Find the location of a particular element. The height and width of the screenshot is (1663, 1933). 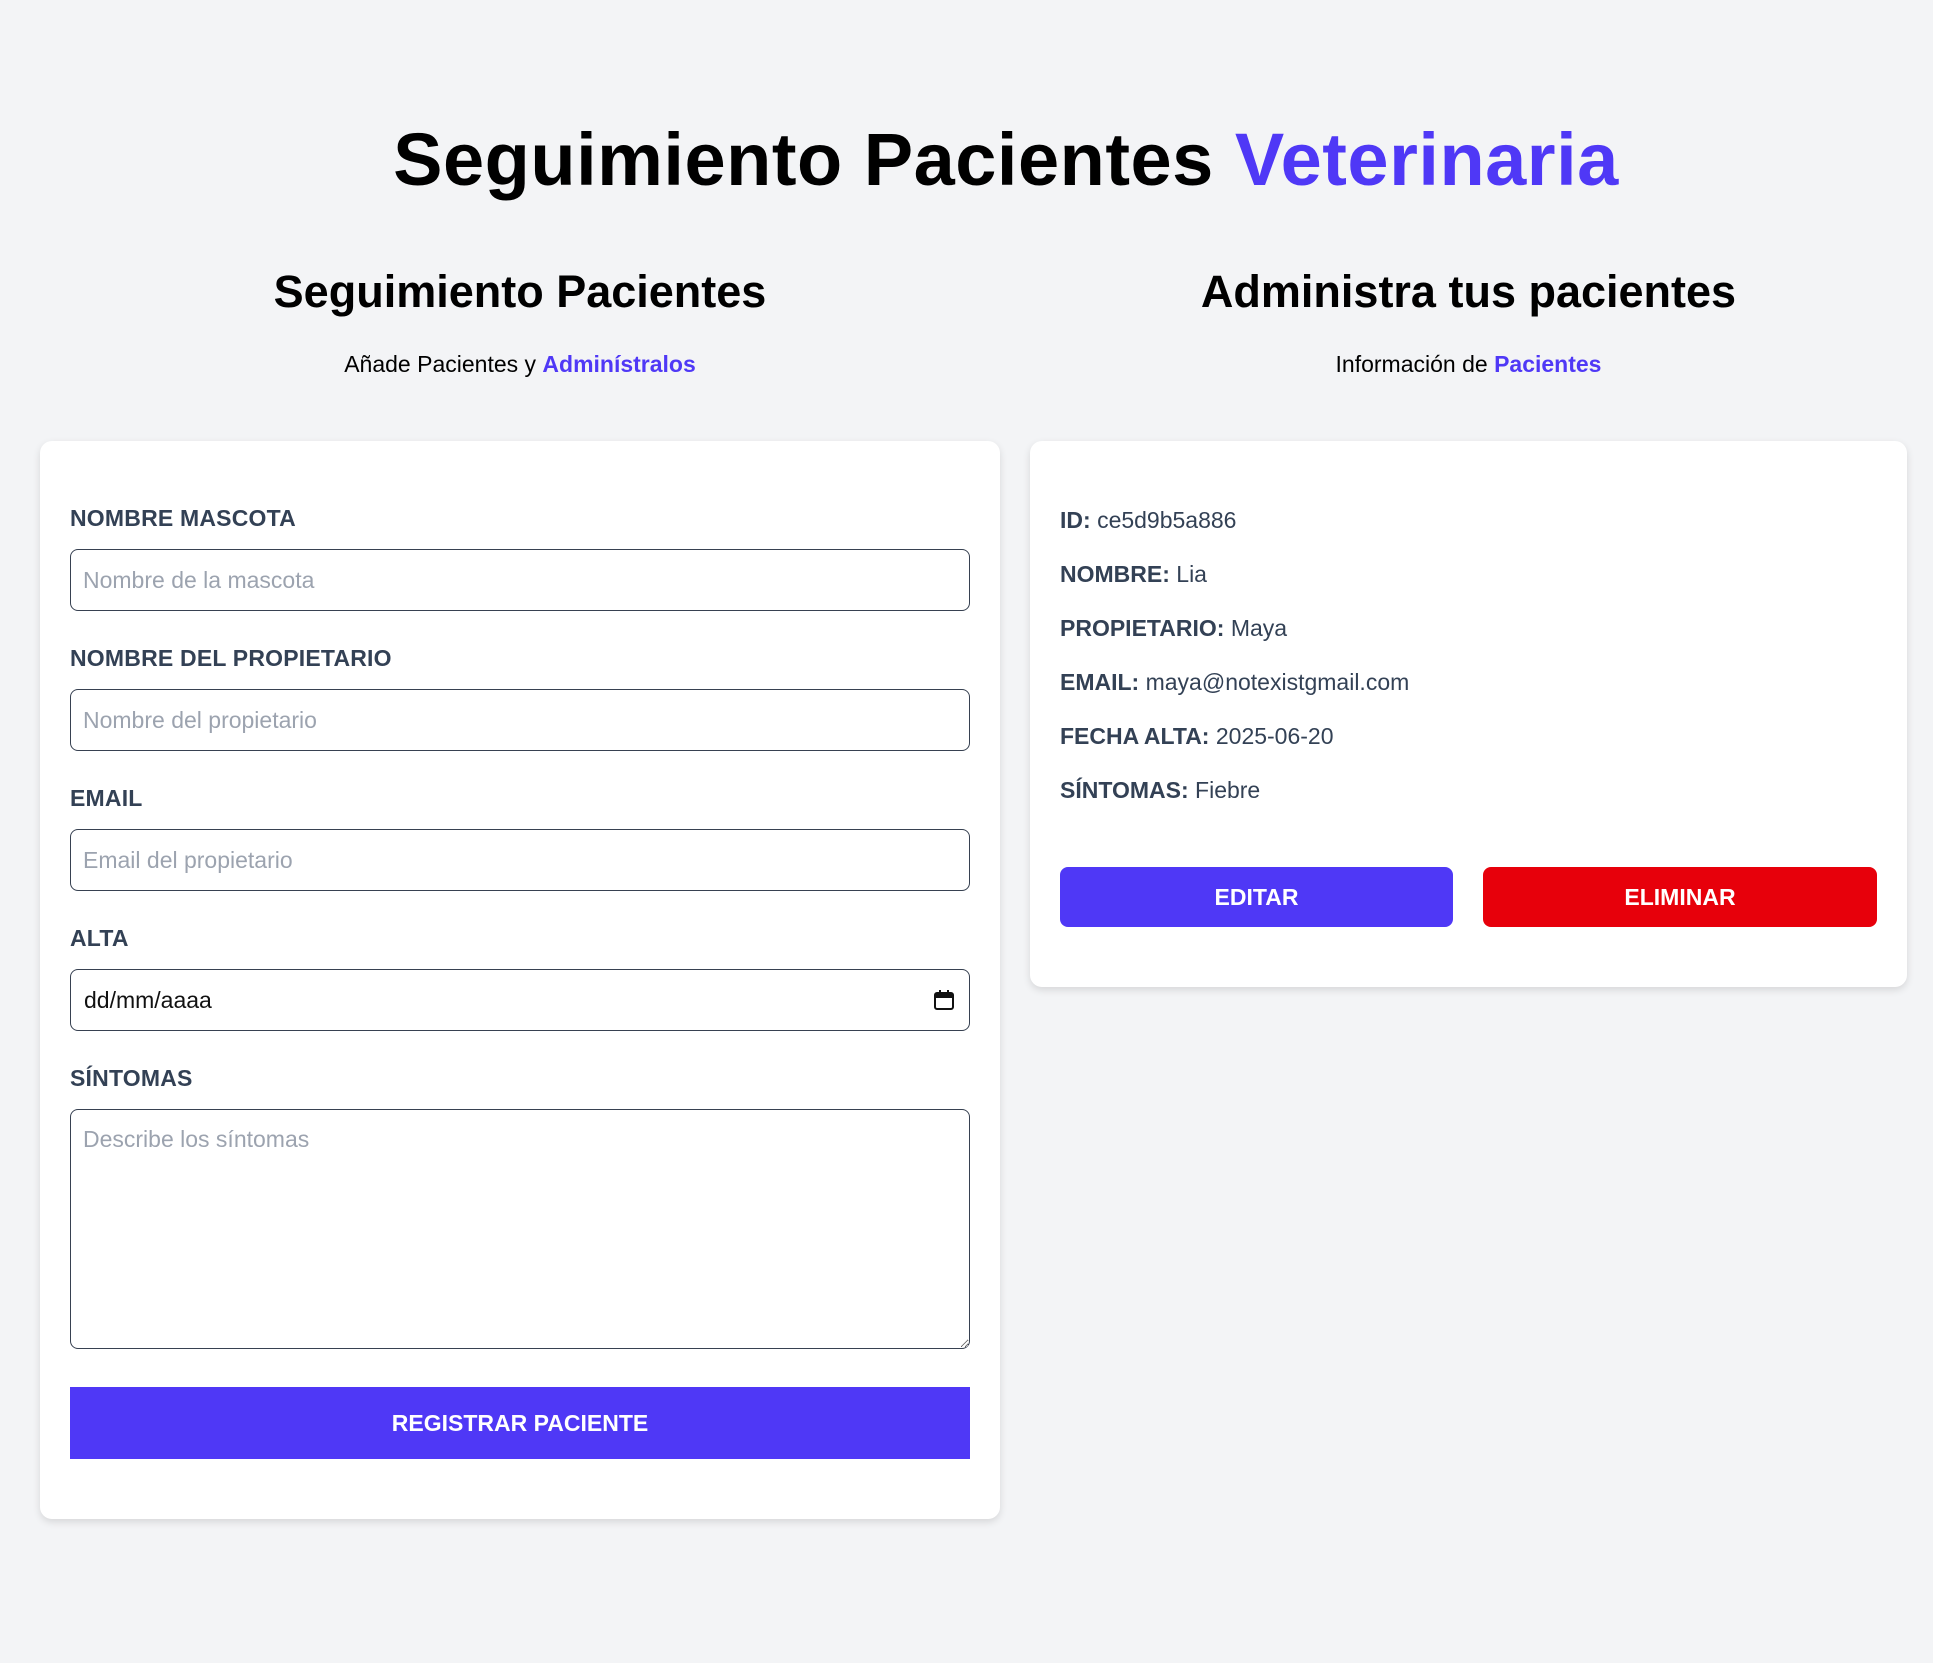

register-patient-button: Registrar Paciente is located at coordinates (520, 1423).